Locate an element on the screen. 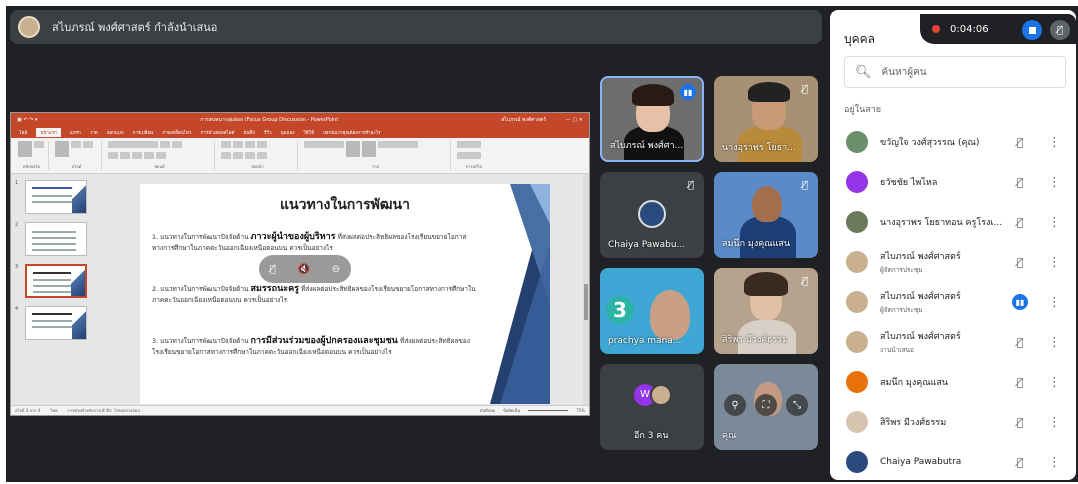  minimize-icon: ⤡ is located at coordinates (797, 405).